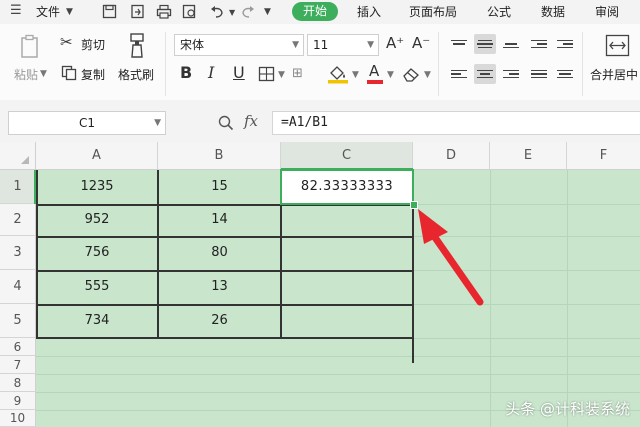  Describe the element at coordinates (297, 73) in the screenshot. I see `more-icon: ⊞` at that location.